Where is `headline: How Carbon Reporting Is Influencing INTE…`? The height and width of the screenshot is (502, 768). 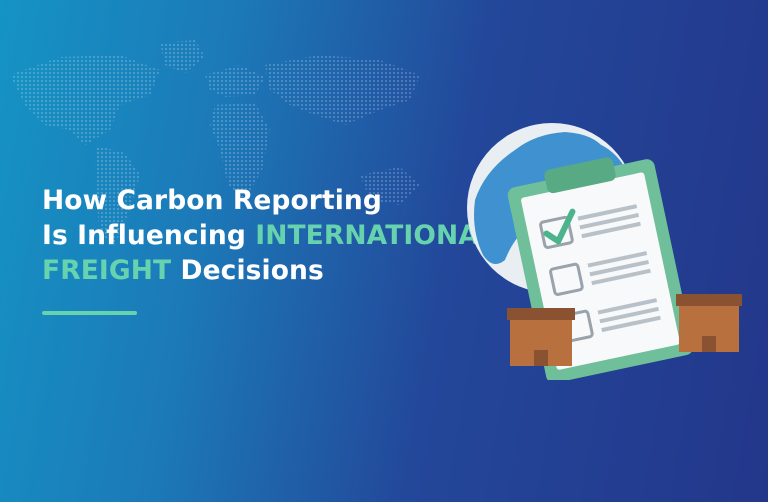
headline: How Carbon Reporting Is Influencing INTE… is located at coordinates (269, 235).